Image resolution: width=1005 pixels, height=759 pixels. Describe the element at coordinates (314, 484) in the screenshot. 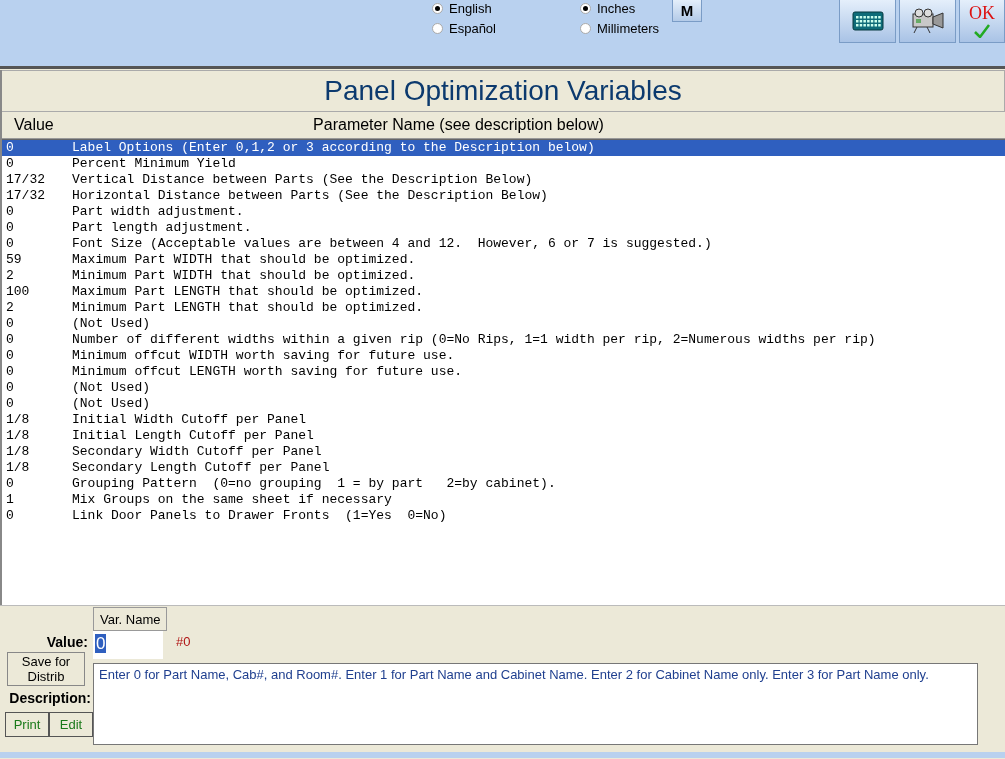

I see `parameter-name-cell: Grouping Pattern (0=no grouping 1 = by part 2=by cabinet).` at that location.